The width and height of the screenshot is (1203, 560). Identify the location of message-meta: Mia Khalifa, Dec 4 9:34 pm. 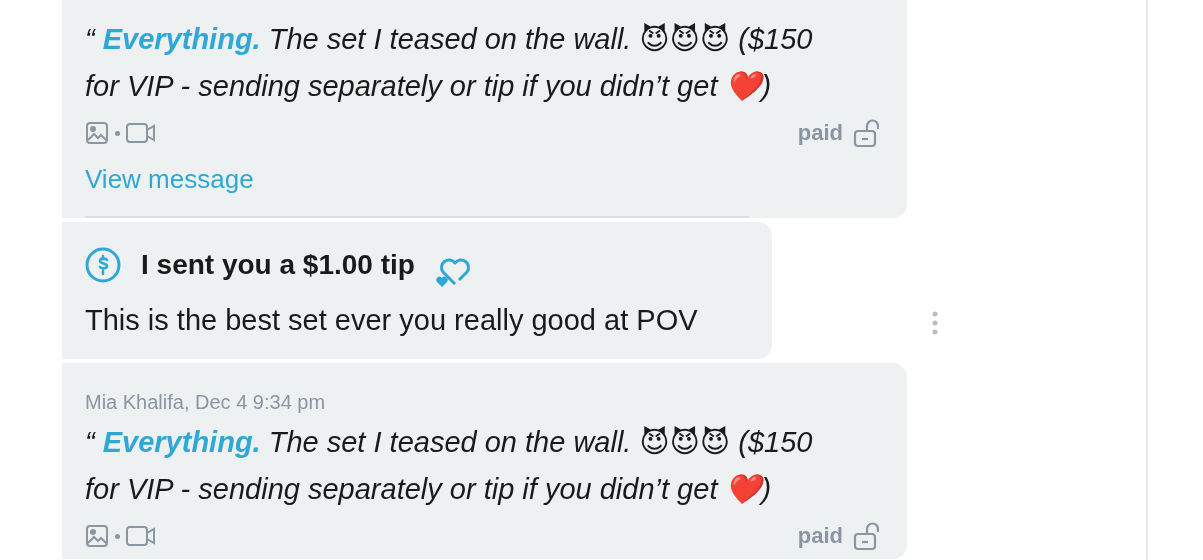
(206, 402).